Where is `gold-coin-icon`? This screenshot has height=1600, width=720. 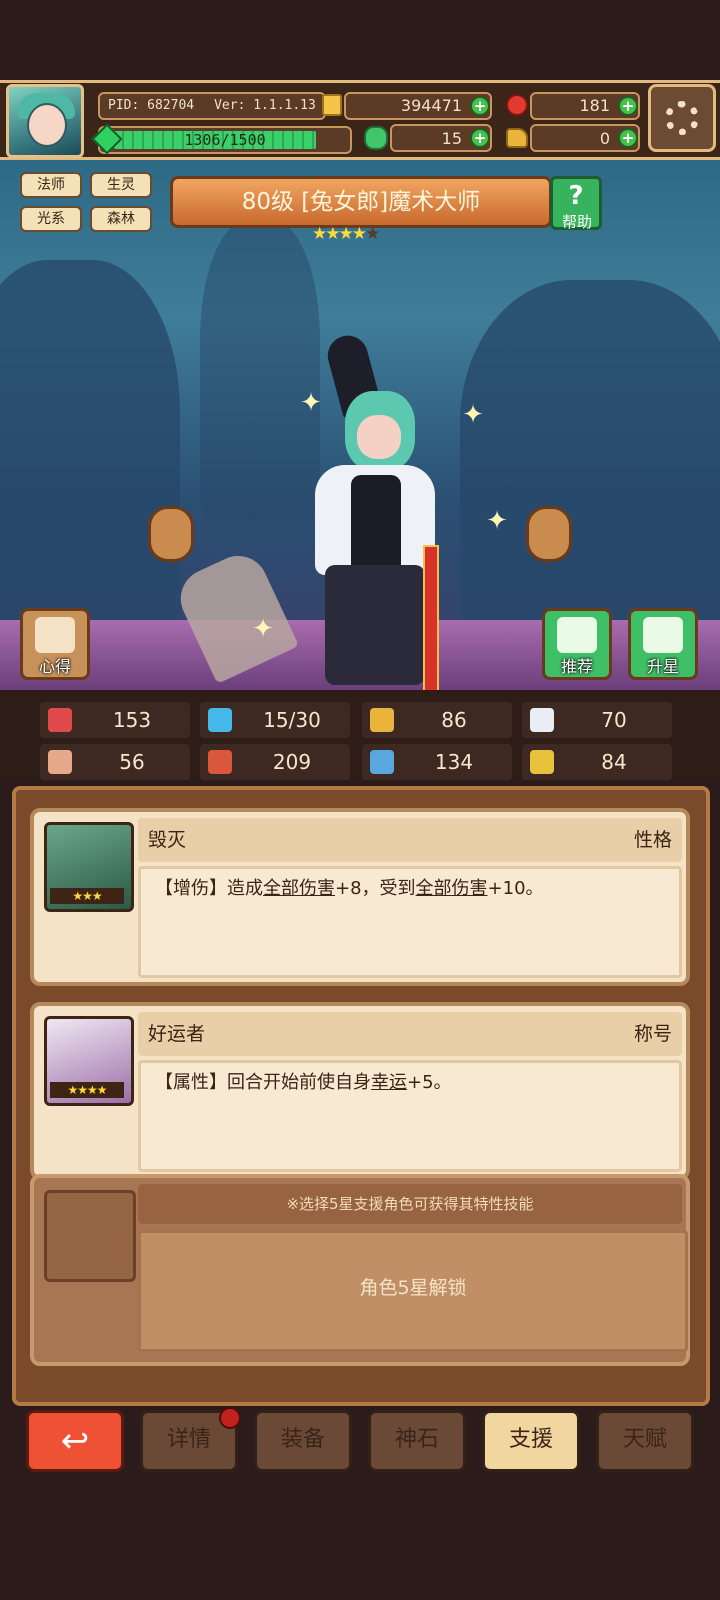
gold-coin-icon is located at coordinates (332, 105).